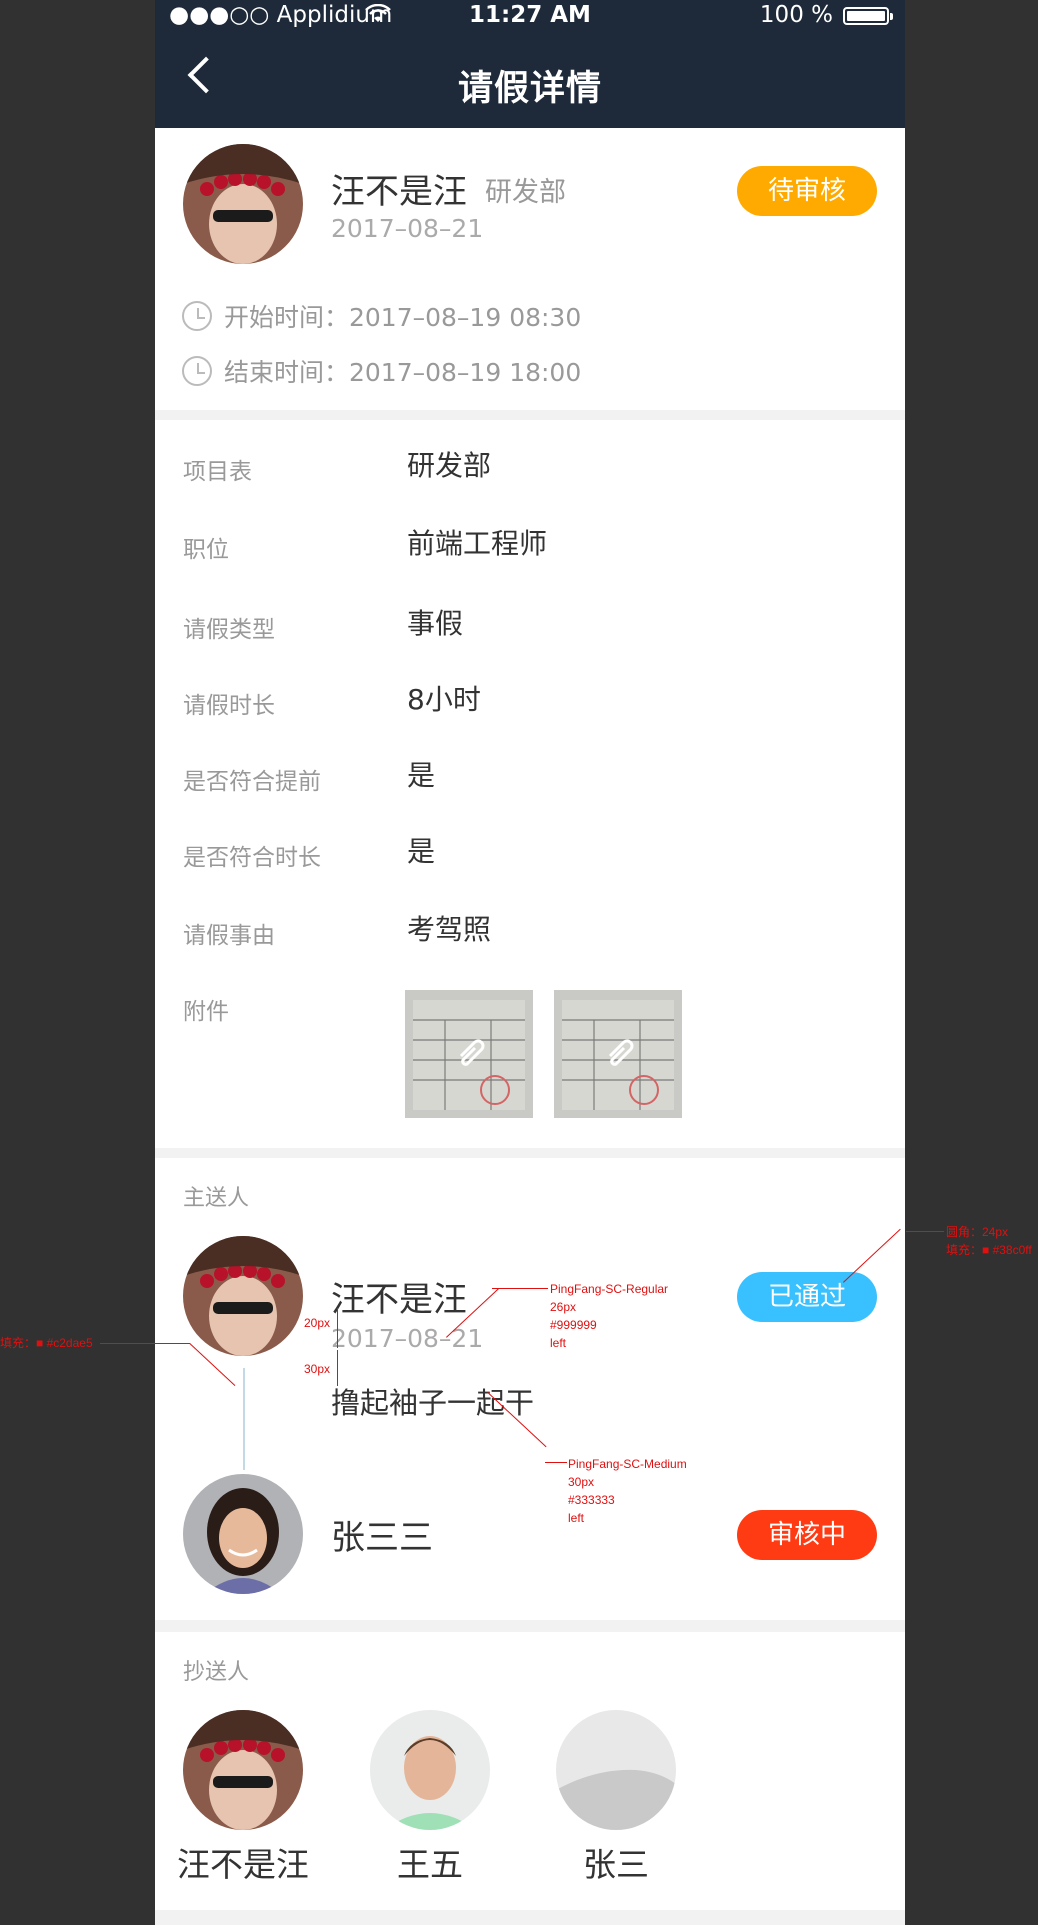 This screenshot has width=1038, height=1925. I want to click on detail-value: 前端工程师, so click(477, 543).